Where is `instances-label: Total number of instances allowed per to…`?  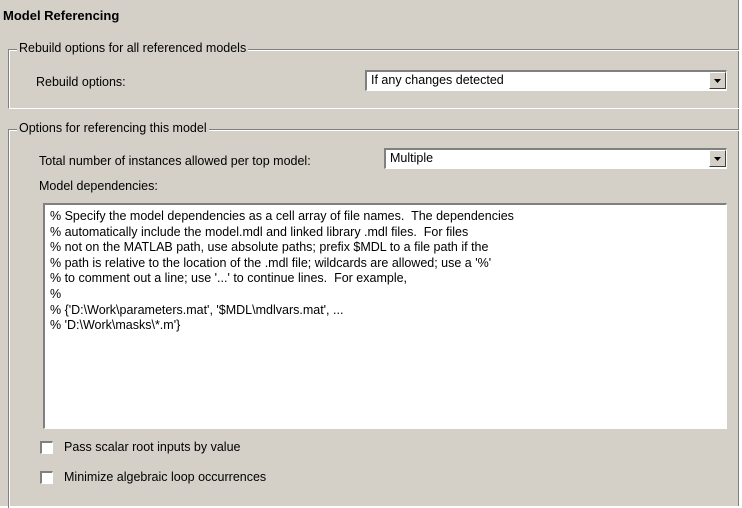 instances-label: Total number of instances allowed per to… is located at coordinates (175, 161).